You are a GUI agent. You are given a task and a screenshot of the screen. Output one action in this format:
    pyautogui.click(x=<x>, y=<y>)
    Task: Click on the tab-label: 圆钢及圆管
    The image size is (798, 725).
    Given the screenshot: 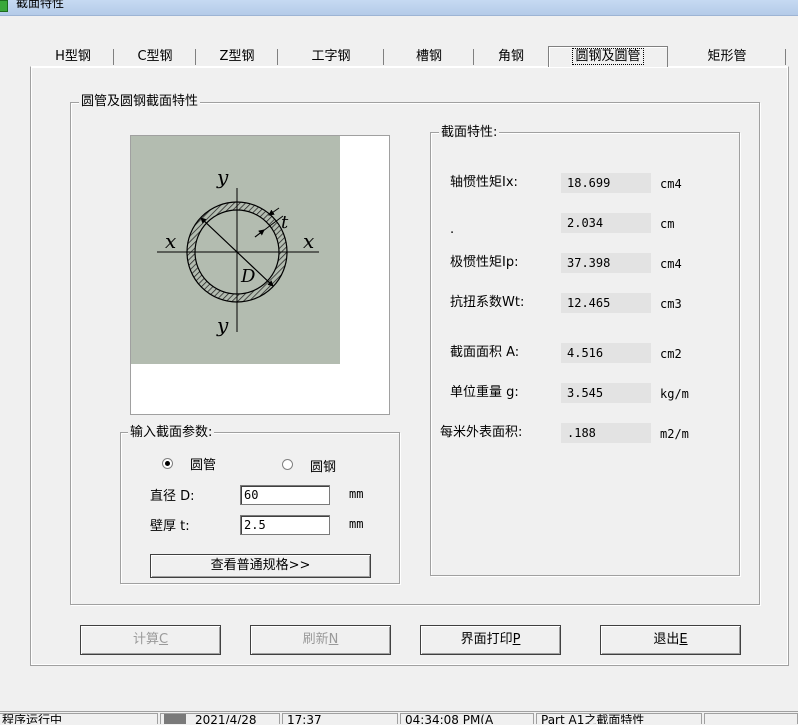 What is the action you would take?
    pyautogui.click(x=608, y=56)
    